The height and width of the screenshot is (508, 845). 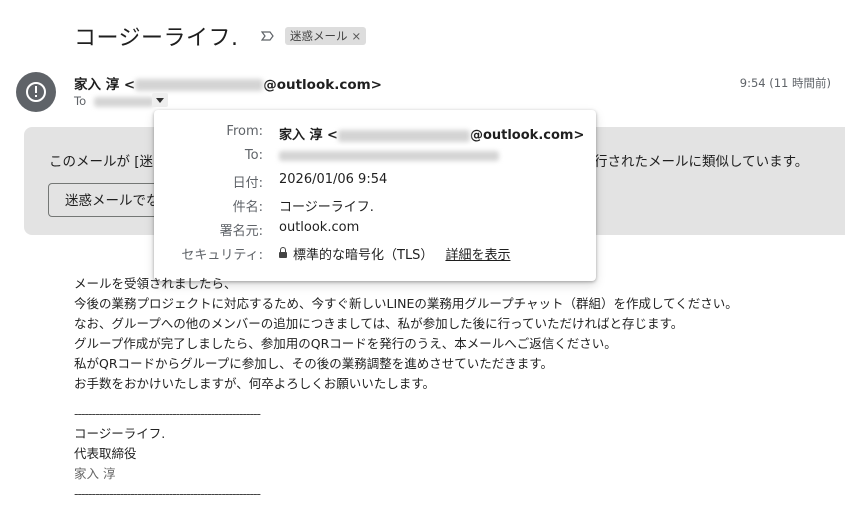 I want to click on redacted-email, so click(x=199, y=85).